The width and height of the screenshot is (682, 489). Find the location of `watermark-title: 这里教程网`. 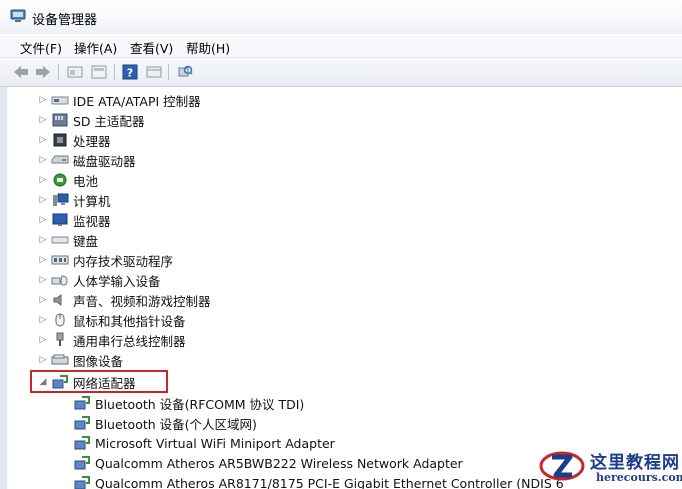

watermark-title: 这里教程网 is located at coordinates (635, 463).